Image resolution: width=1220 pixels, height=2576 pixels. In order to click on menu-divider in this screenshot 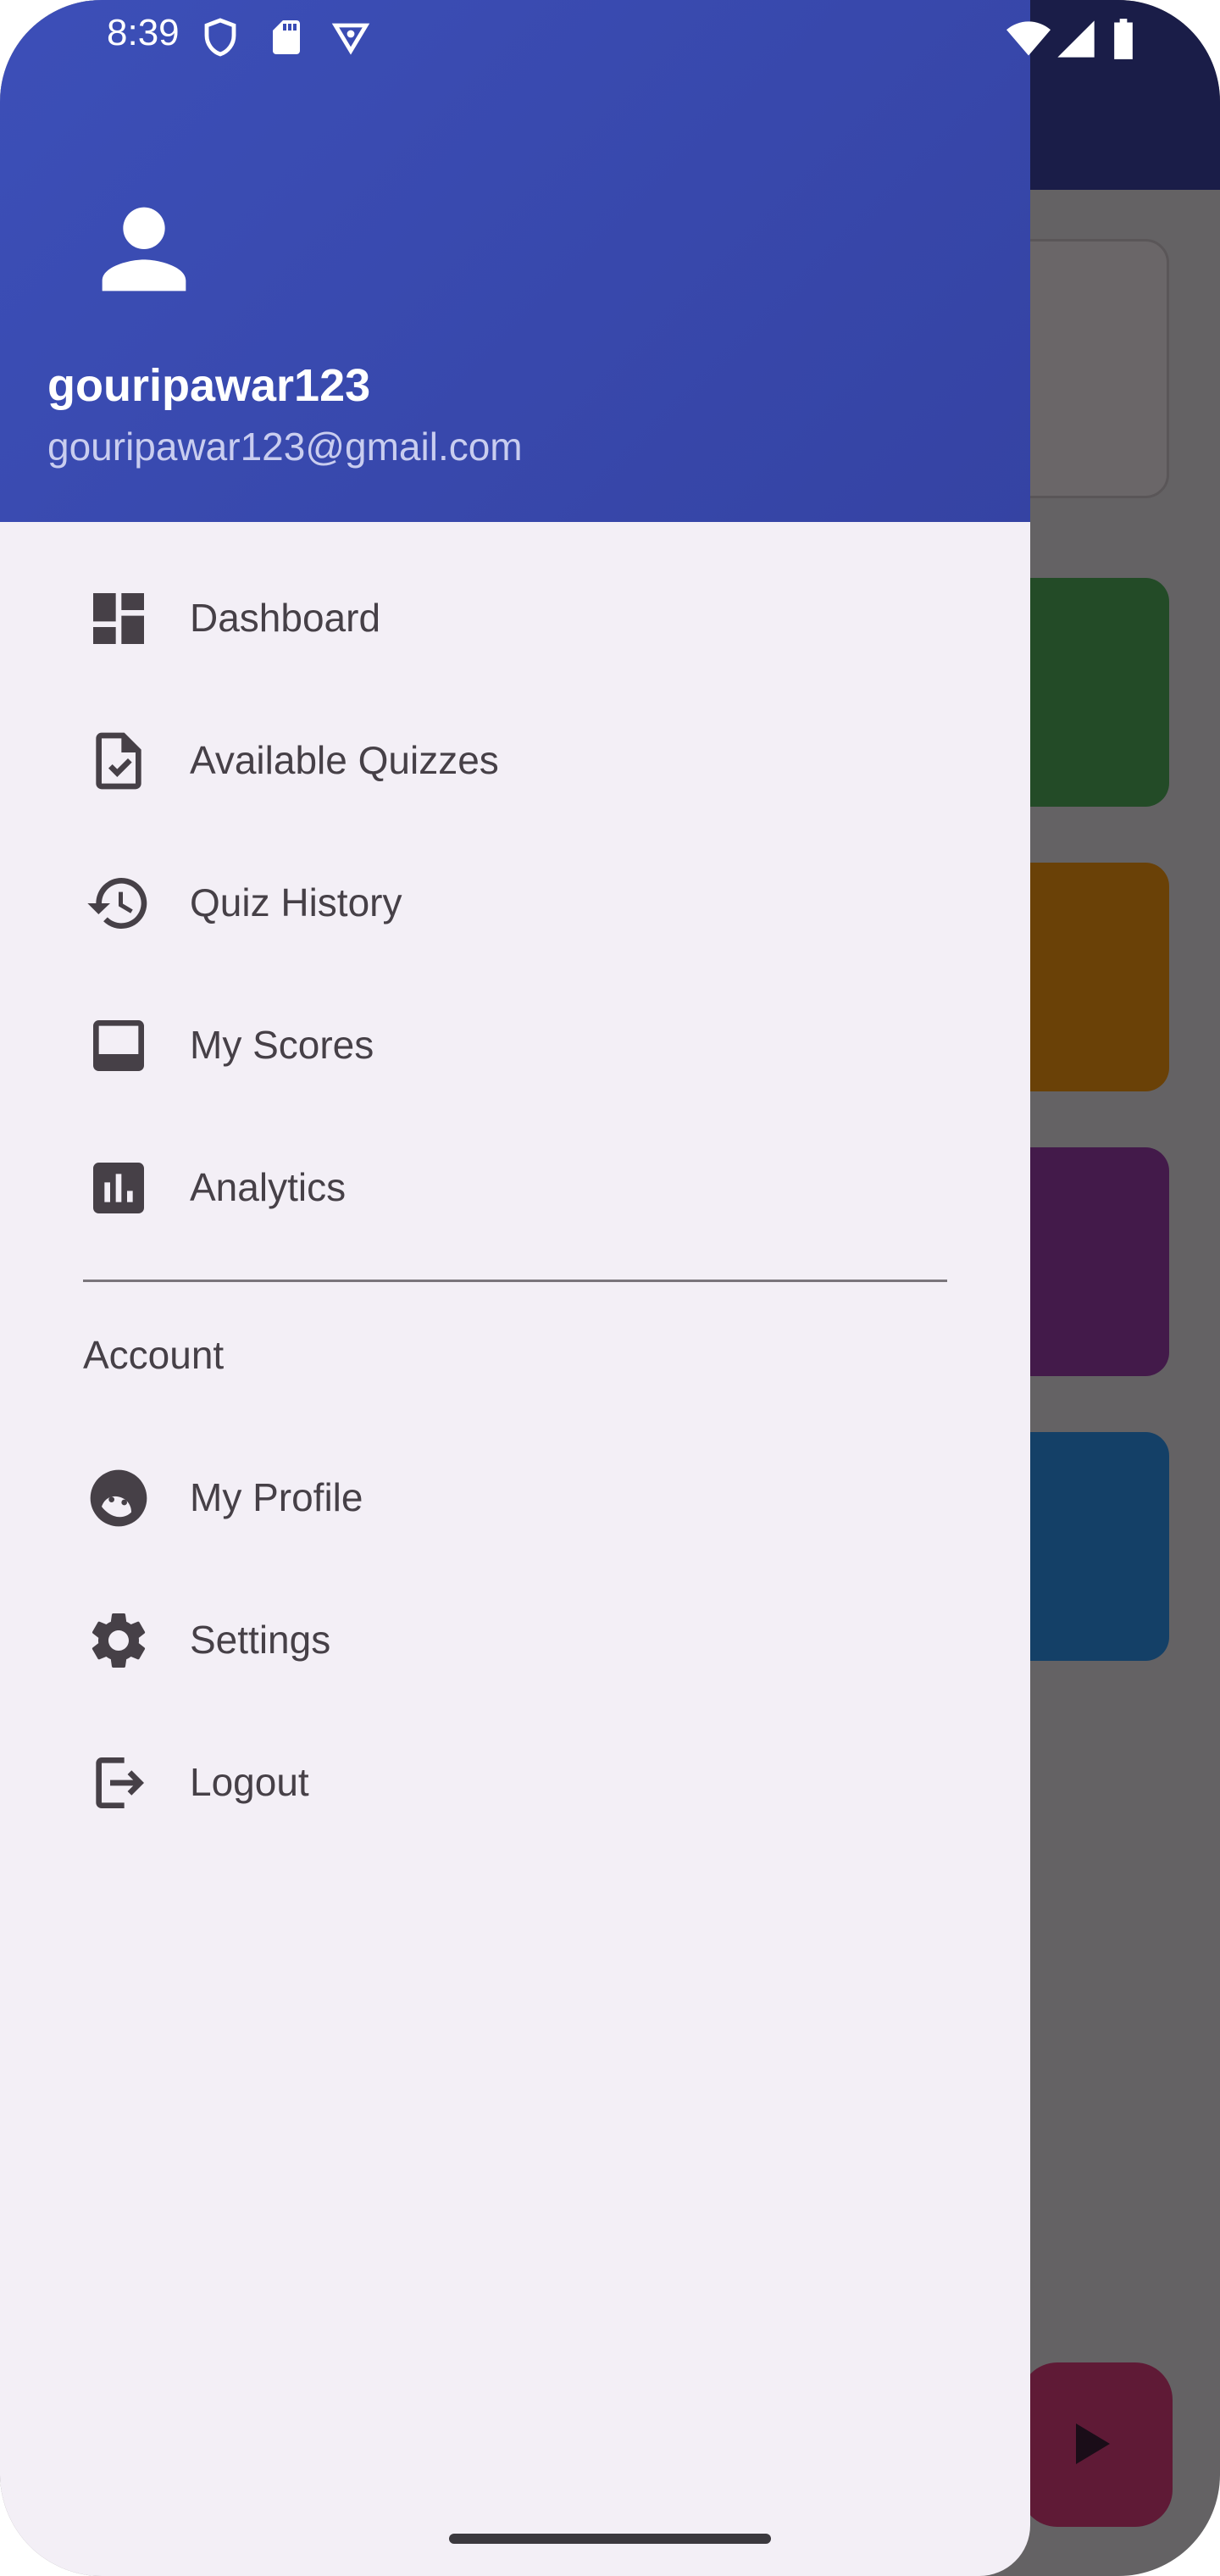, I will do `click(515, 1281)`.